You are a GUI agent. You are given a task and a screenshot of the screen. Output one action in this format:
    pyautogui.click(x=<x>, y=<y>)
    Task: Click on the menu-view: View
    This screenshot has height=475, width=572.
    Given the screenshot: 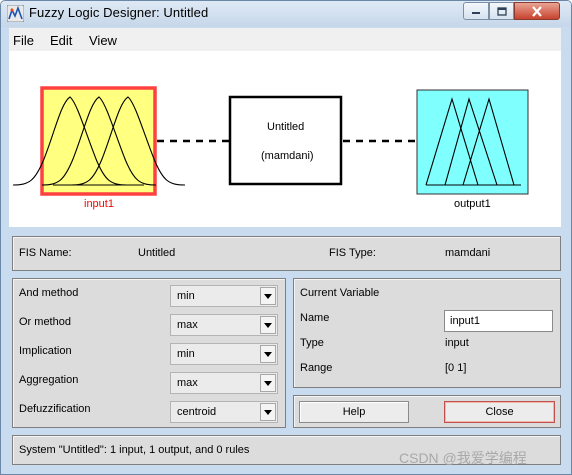 What is the action you would take?
    pyautogui.click(x=103, y=40)
    